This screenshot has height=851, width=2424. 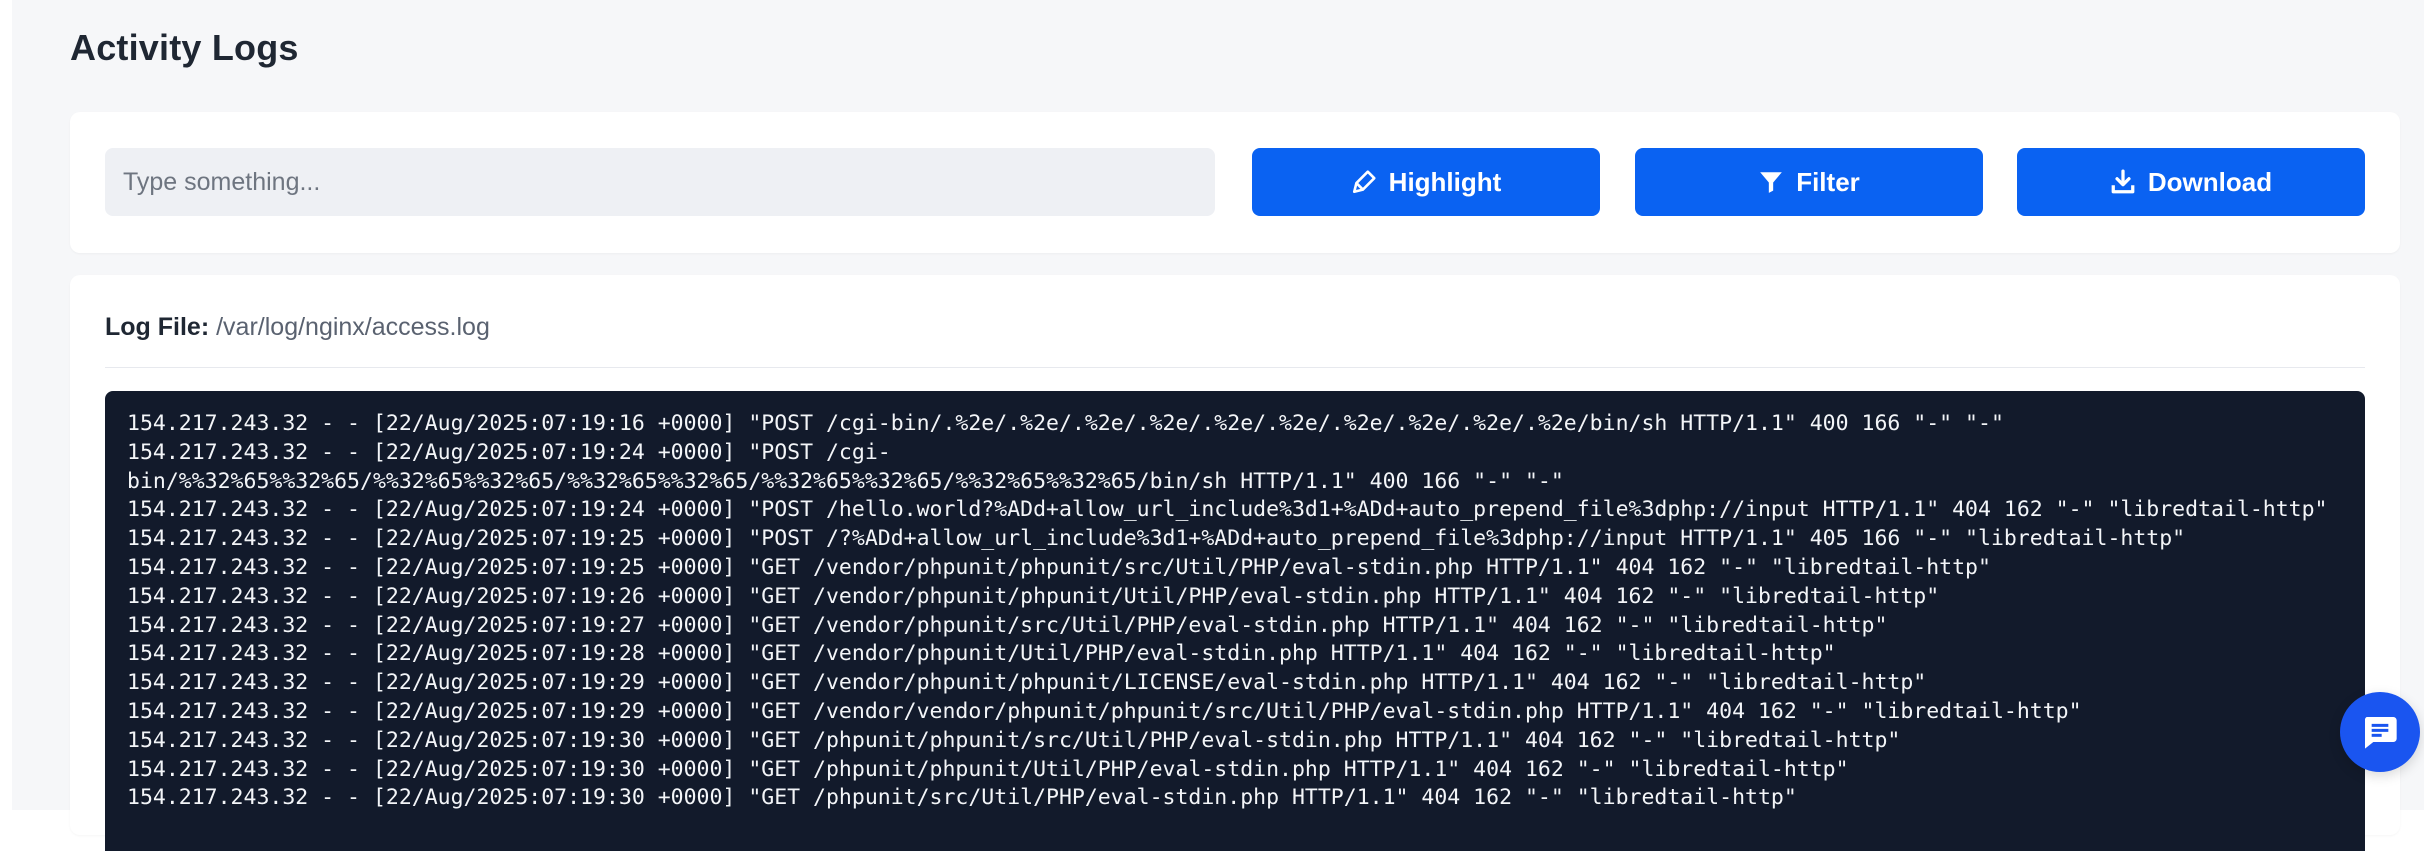 What do you see at coordinates (2210, 181) in the screenshot?
I see `download-button-label: Download` at bounding box center [2210, 181].